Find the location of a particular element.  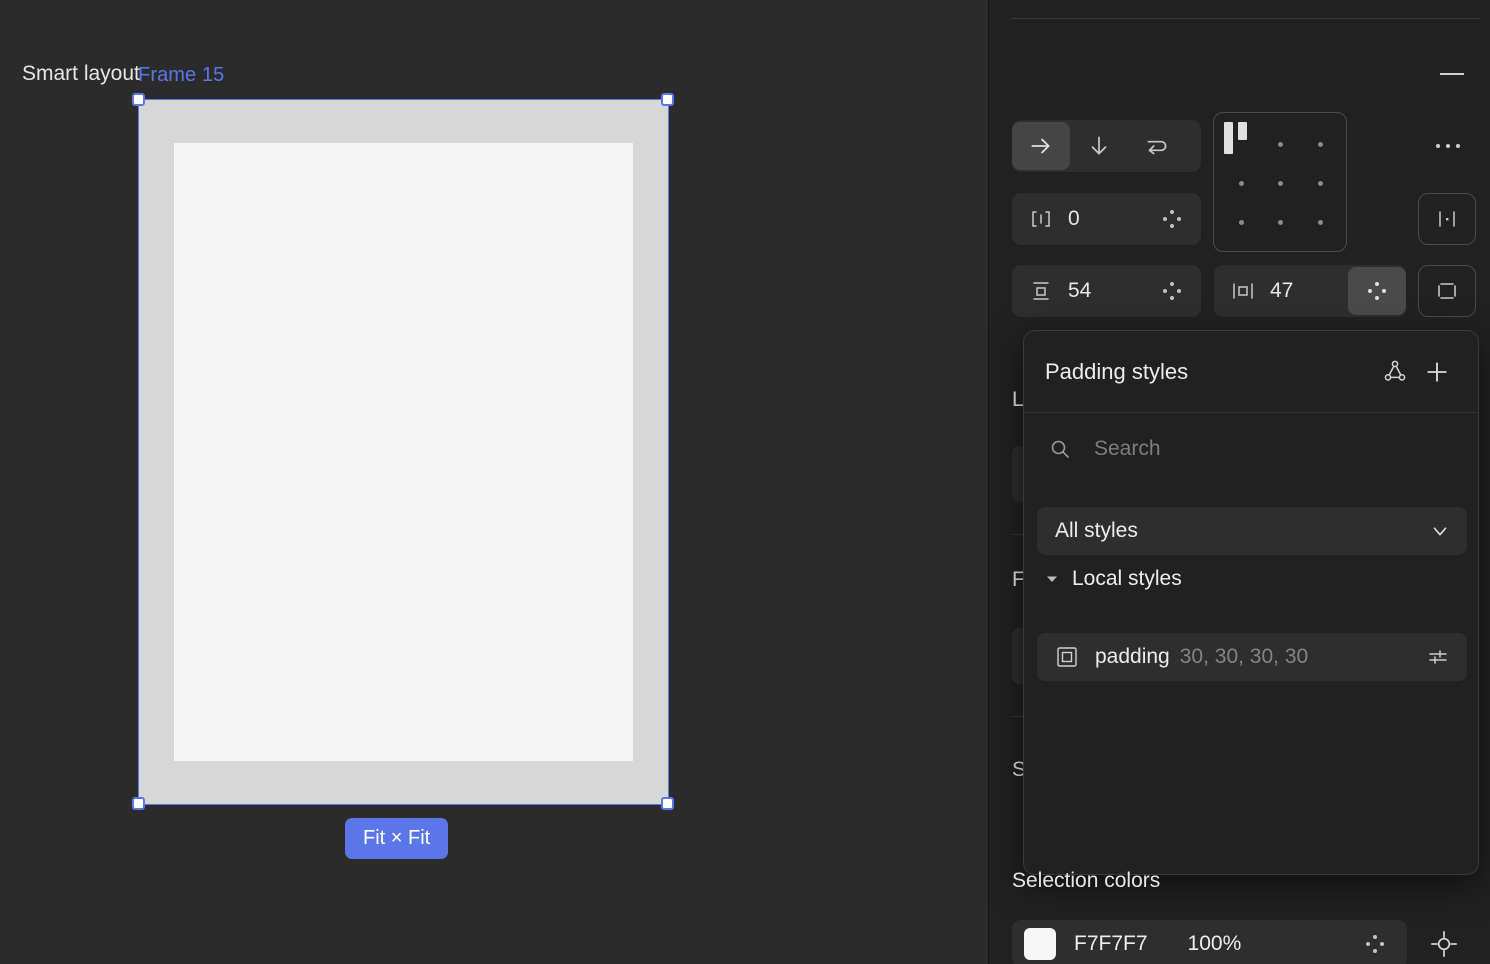

size-badge: Fit × Fit is located at coordinates (397, 838).